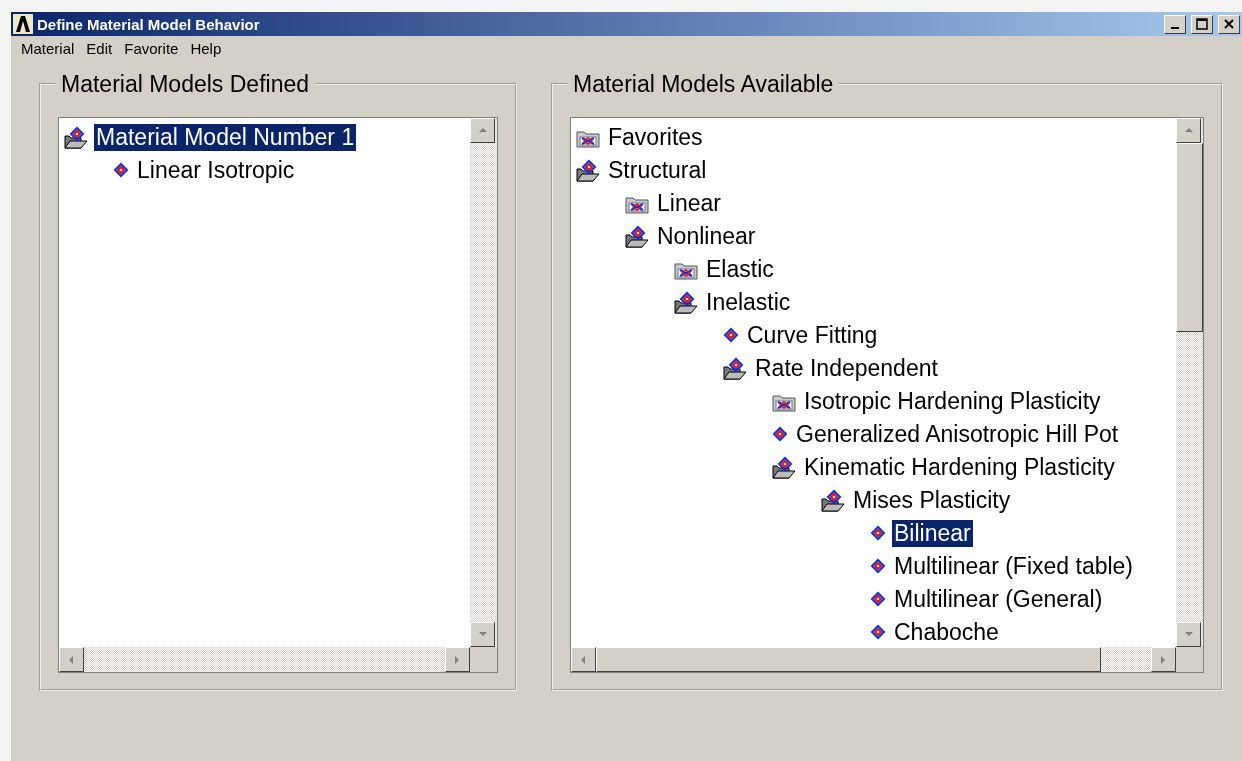  I want to click on close-button, so click(1229, 24).